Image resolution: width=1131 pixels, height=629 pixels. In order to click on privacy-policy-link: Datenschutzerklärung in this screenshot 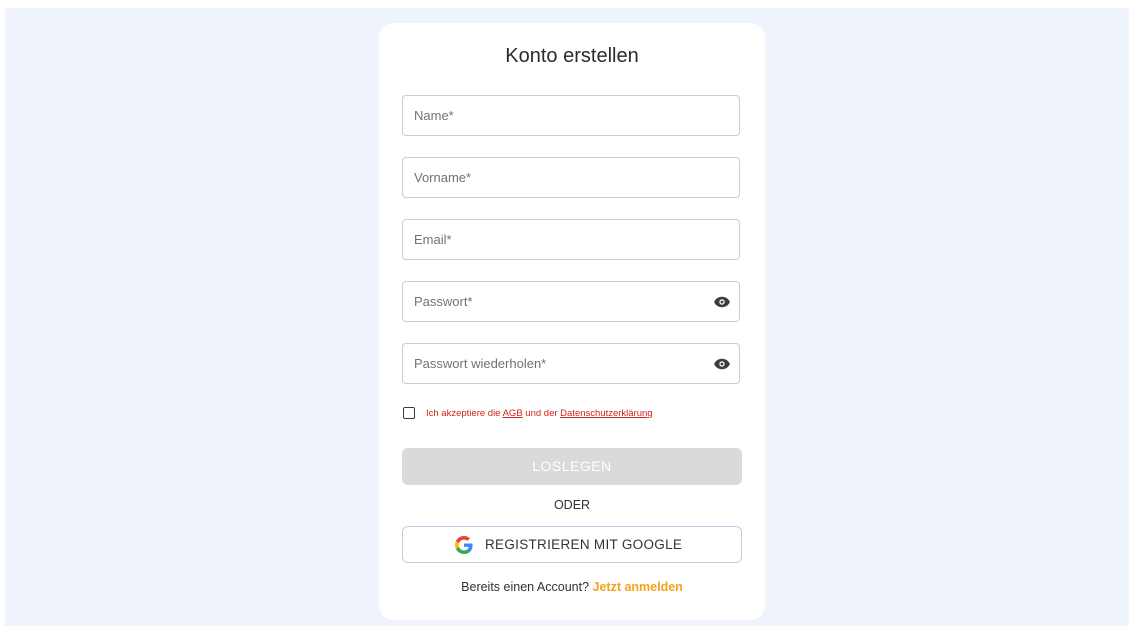, I will do `click(606, 413)`.